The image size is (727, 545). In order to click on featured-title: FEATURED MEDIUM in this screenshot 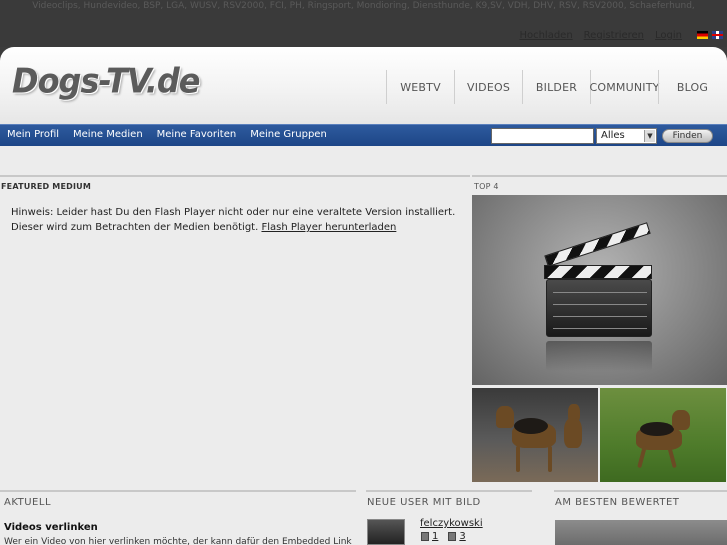, I will do `click(46, 186)`.